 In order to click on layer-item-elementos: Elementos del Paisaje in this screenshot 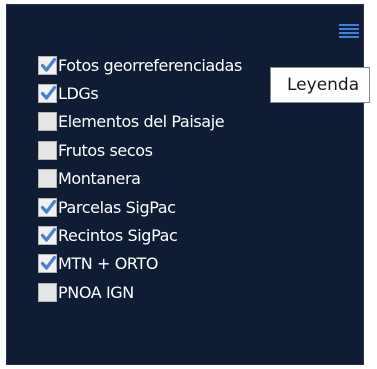, I will do `click(140, 122)`.